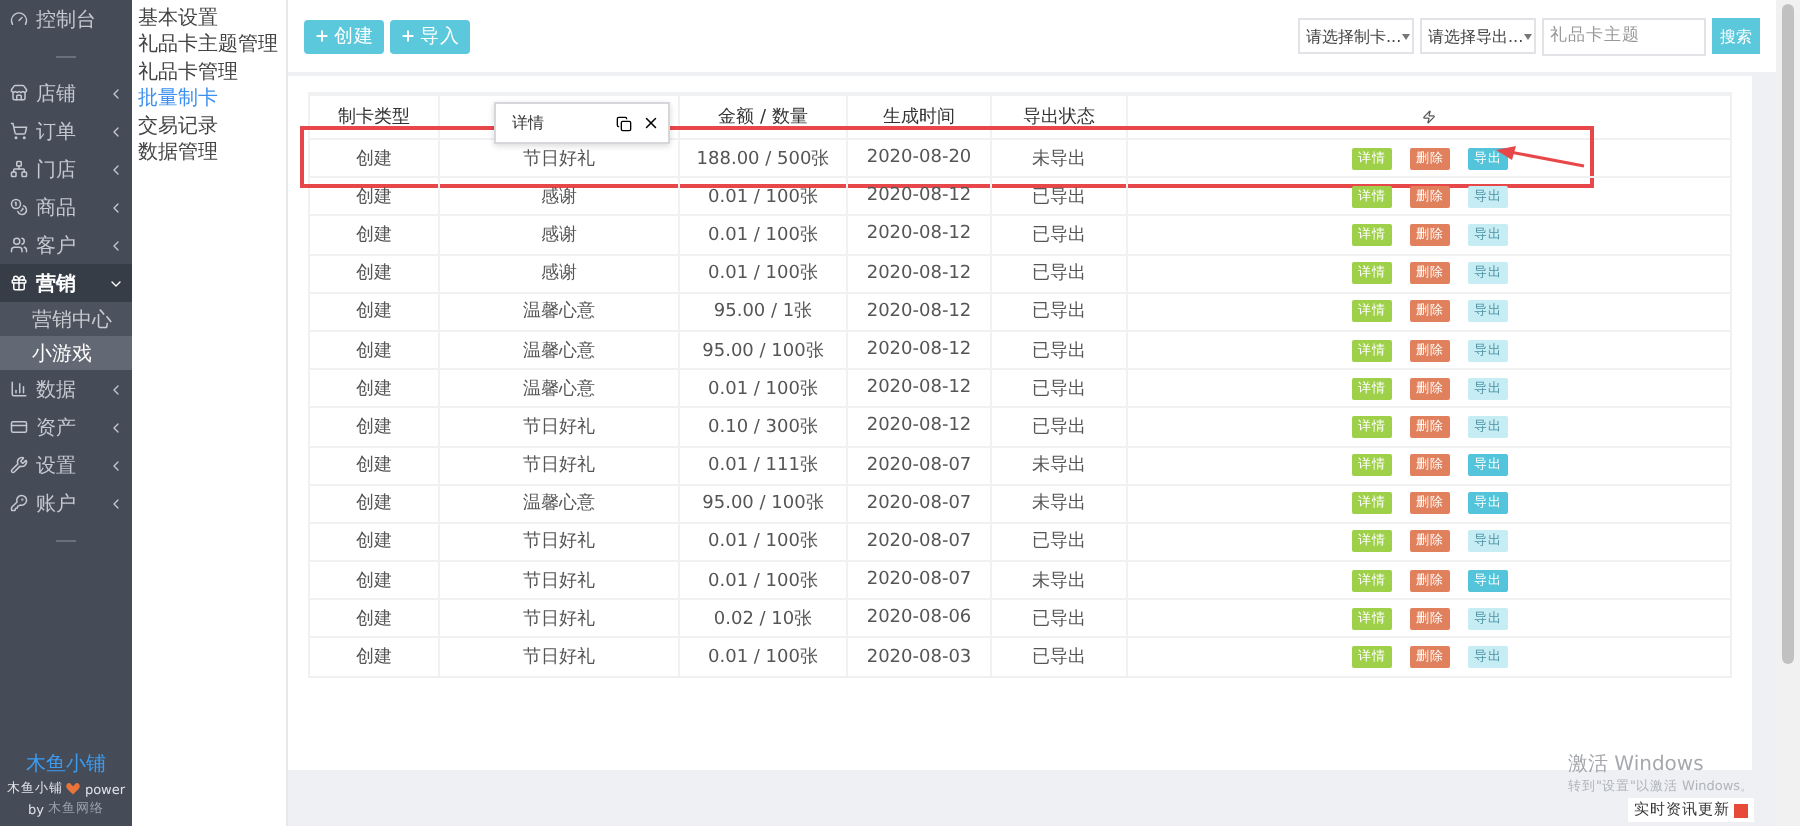 This screenshot has width=1800, height=826. I want to click on search-button: 搜索, so click(1736, 36).